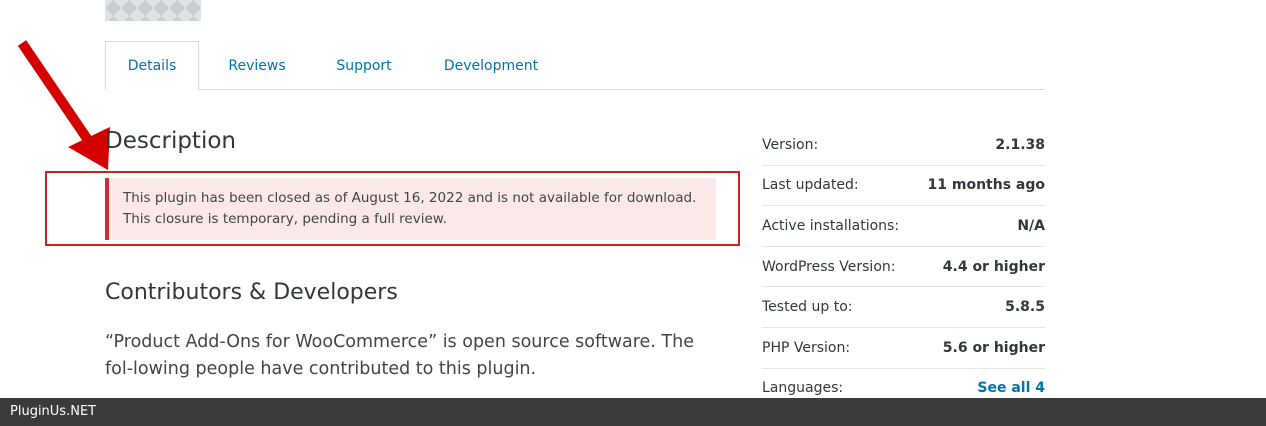 This screenshot has width=1266, height=426. I want to click on meta-value: 5.6 or higher, so click(993, 347).